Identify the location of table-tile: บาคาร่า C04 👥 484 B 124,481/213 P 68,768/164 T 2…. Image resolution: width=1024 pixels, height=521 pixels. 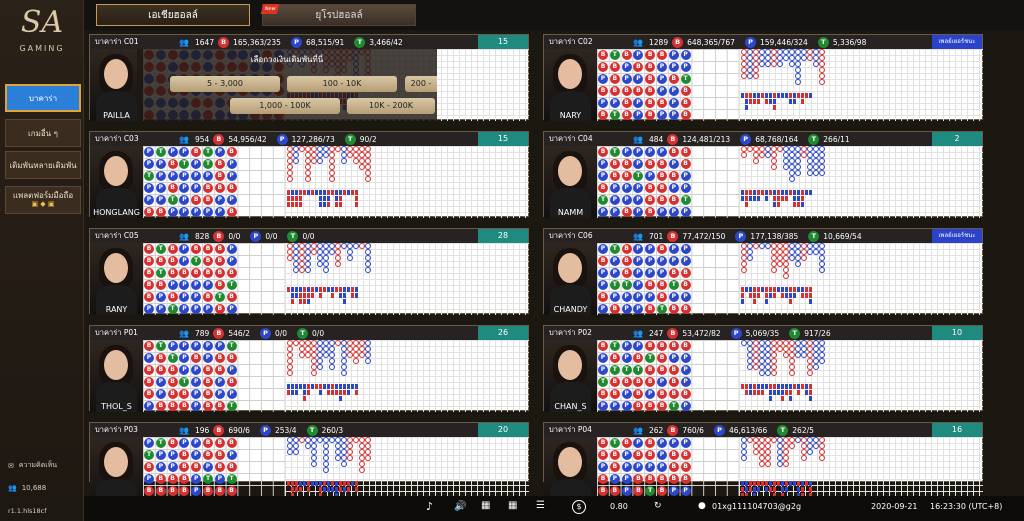
(763, 174).